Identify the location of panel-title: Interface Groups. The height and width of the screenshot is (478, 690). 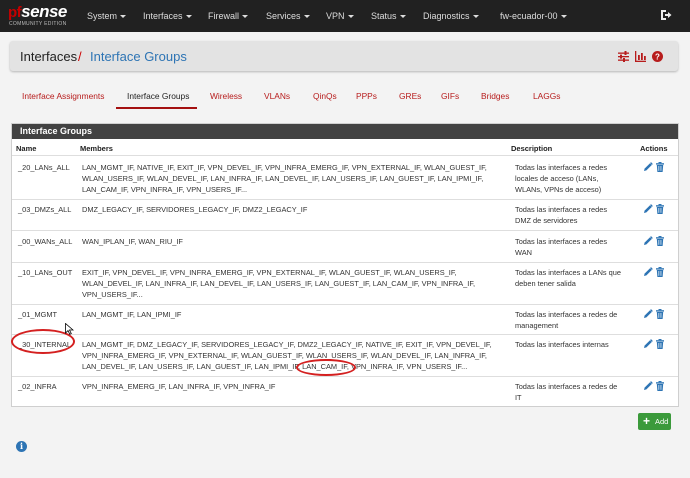
(345, 131).